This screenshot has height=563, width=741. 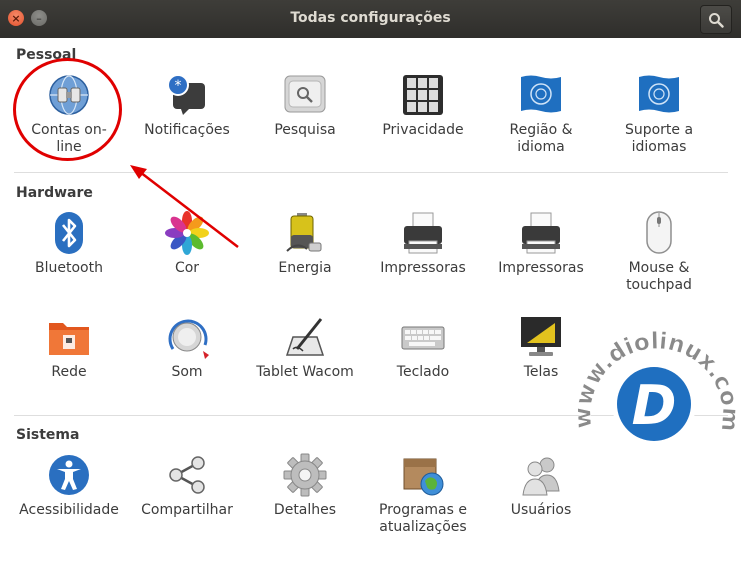 What do you see at coordinates (422, 518) in the screenshot?
I see `item-label: Programas e atualizações` at bounding box center [422, 518].